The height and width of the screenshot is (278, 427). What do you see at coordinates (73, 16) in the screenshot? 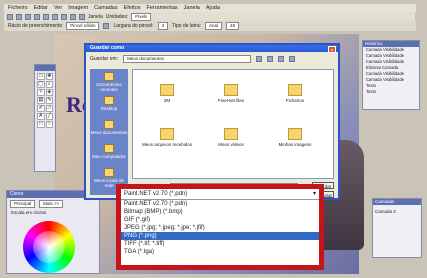
I see `undo-icon` at bounding box center [73, 16].